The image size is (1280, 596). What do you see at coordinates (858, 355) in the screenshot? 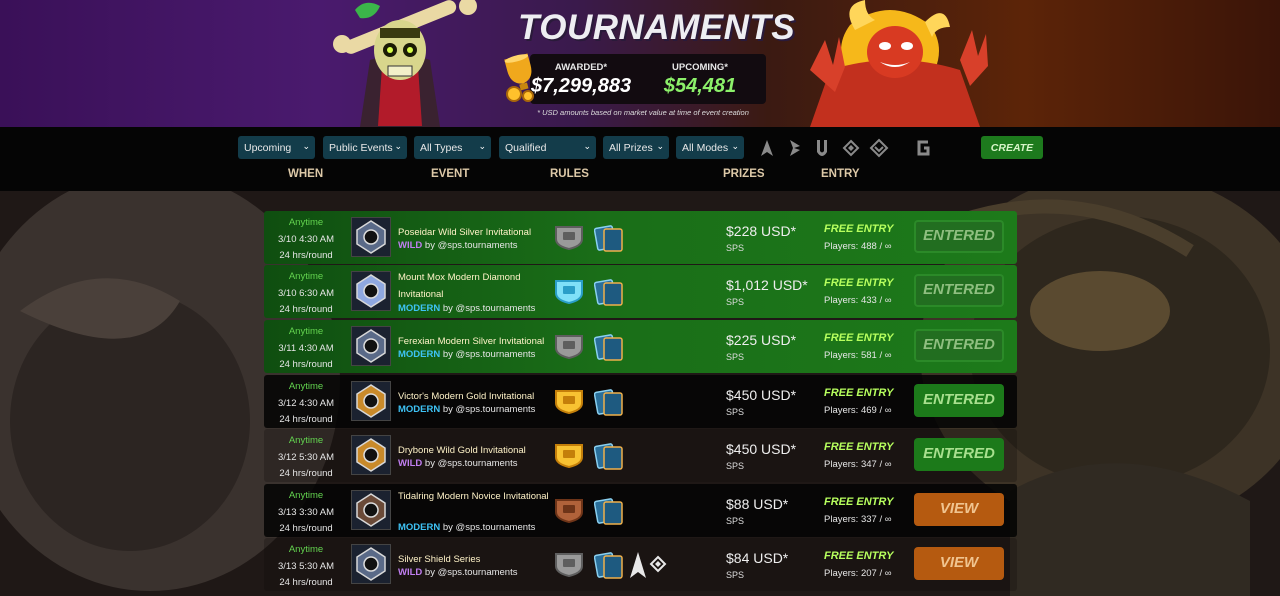
I see `players-count: Players: 581 / ∞` at bounding box center [858, 355].